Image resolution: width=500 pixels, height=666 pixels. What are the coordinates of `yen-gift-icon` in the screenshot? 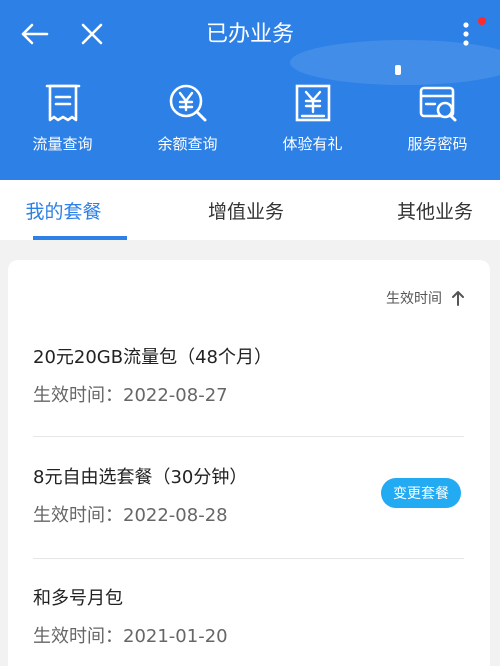 It's located at (312, 103).